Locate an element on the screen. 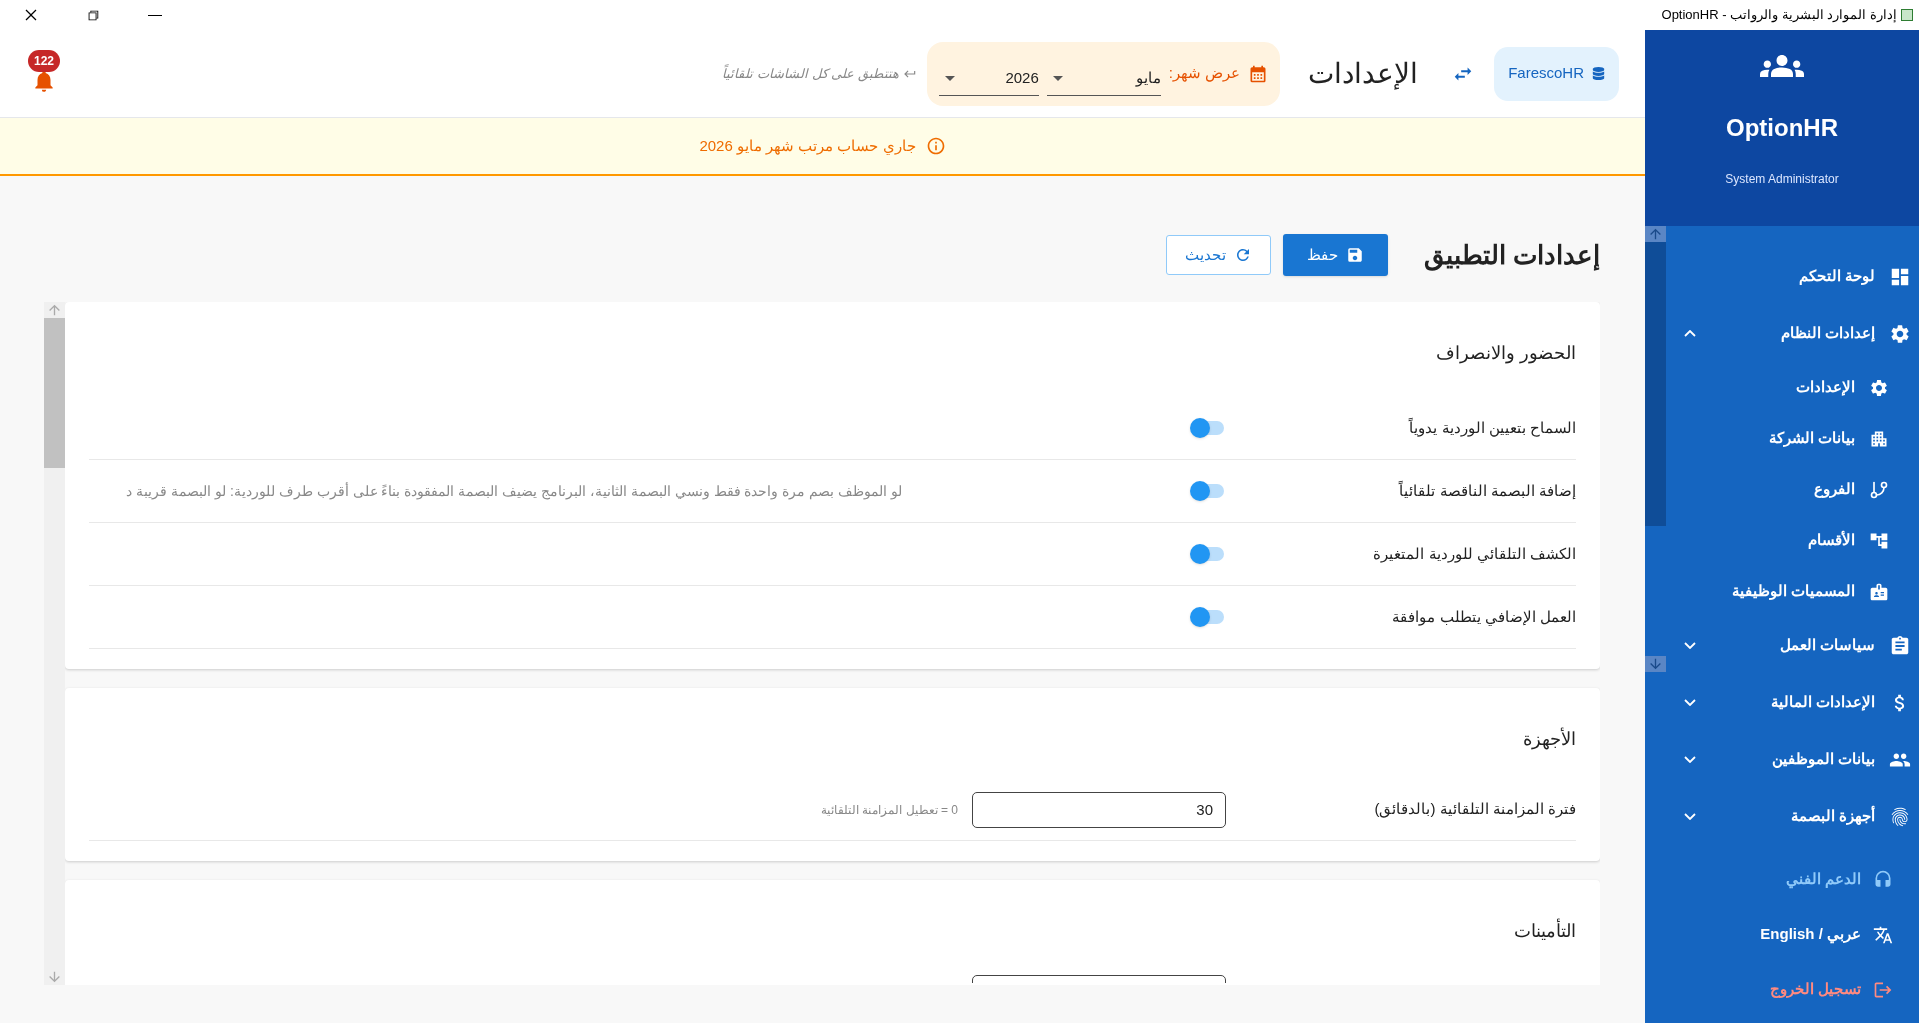 The width and height of the screenshot is (1919, 1023). badge-icon is located at coordinates (1879, 591).